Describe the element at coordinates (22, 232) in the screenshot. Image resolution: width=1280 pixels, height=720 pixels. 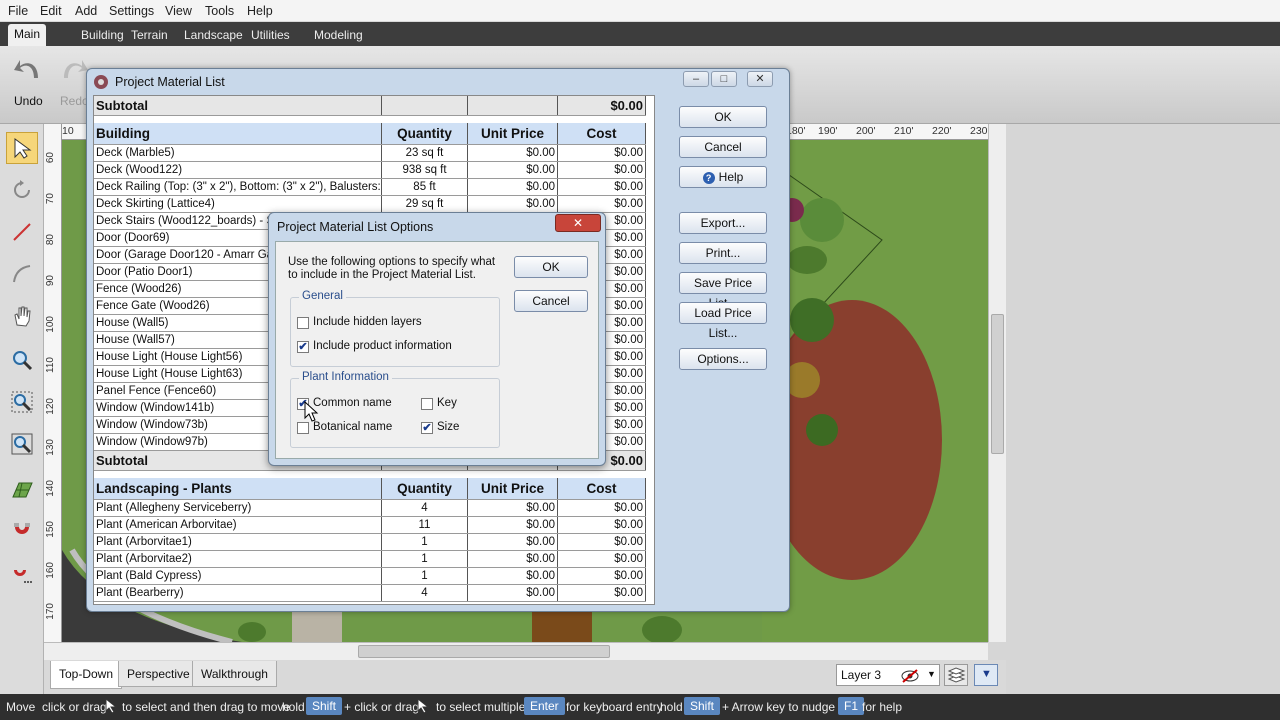
I see `line-tool` at that location.